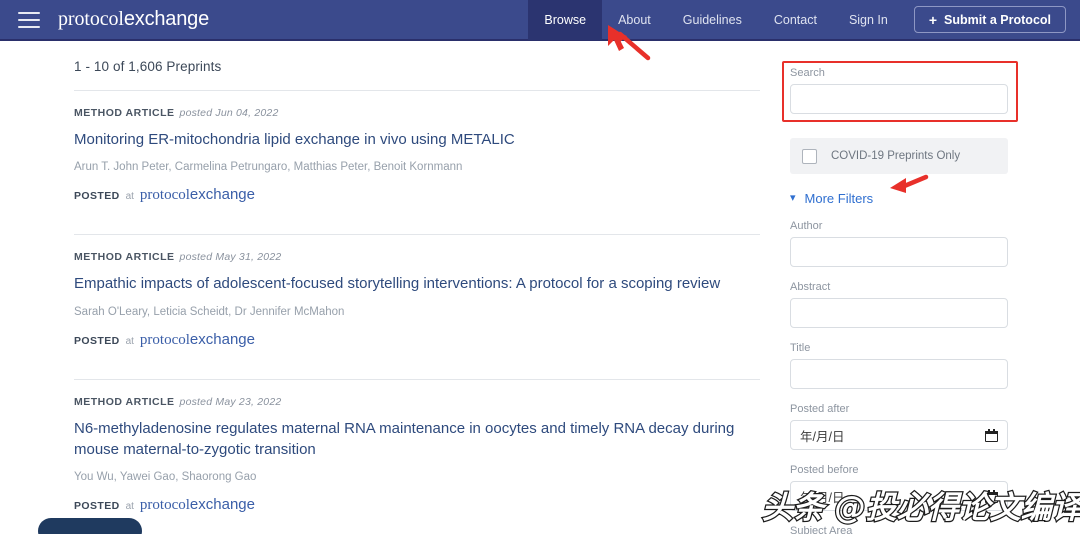  I want to click on logo-sans-word: exchange, so click(166, 19).